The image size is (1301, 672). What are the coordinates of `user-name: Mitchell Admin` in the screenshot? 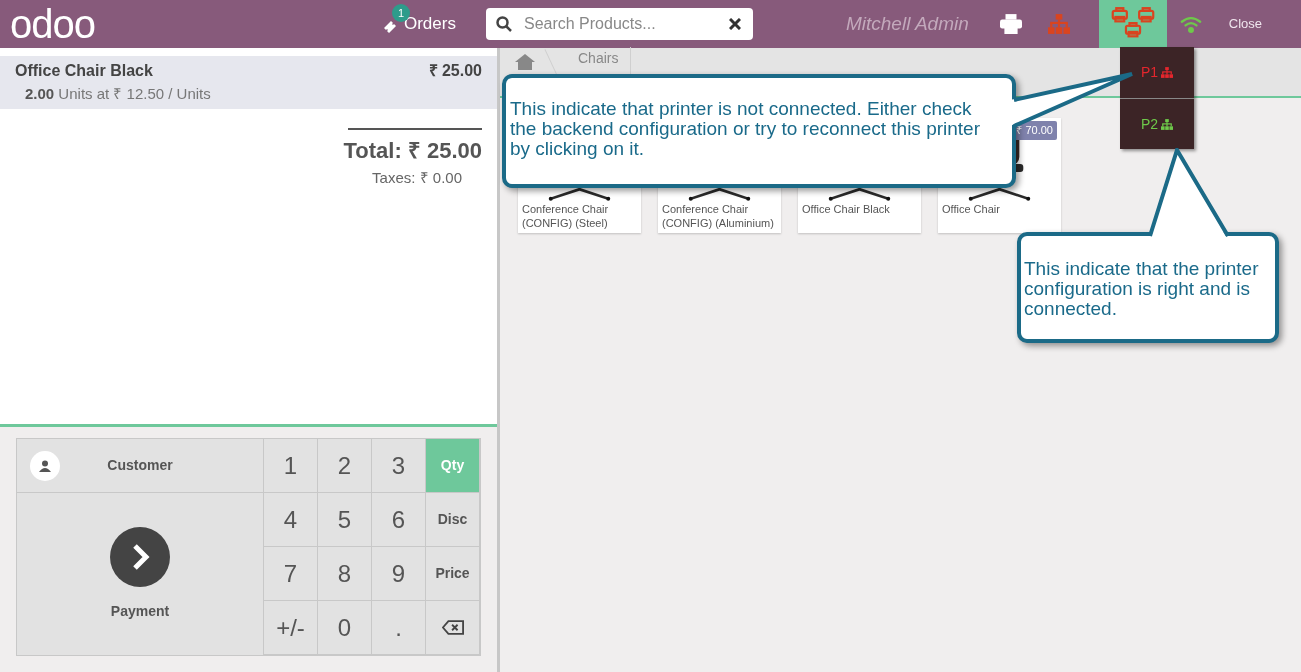 It's located at (907, 23).